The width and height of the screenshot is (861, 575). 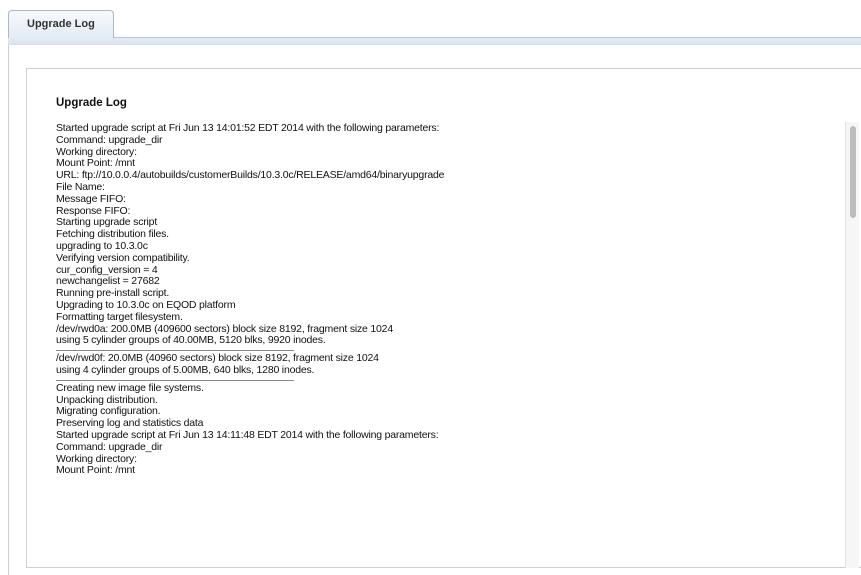 What do you see at coordinates (107, 269) in the screenshot?
I see `log-line: cur_config_version = 4` at bounding box center [107, 269].